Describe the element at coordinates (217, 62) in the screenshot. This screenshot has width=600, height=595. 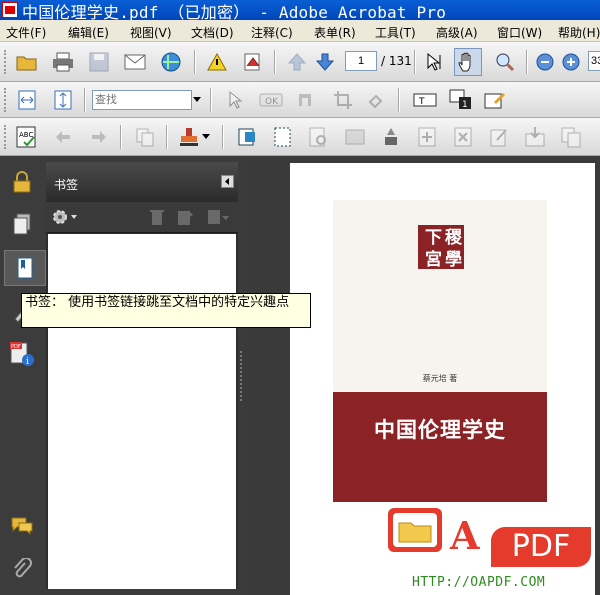
I see `security-warning-icon` at that location.